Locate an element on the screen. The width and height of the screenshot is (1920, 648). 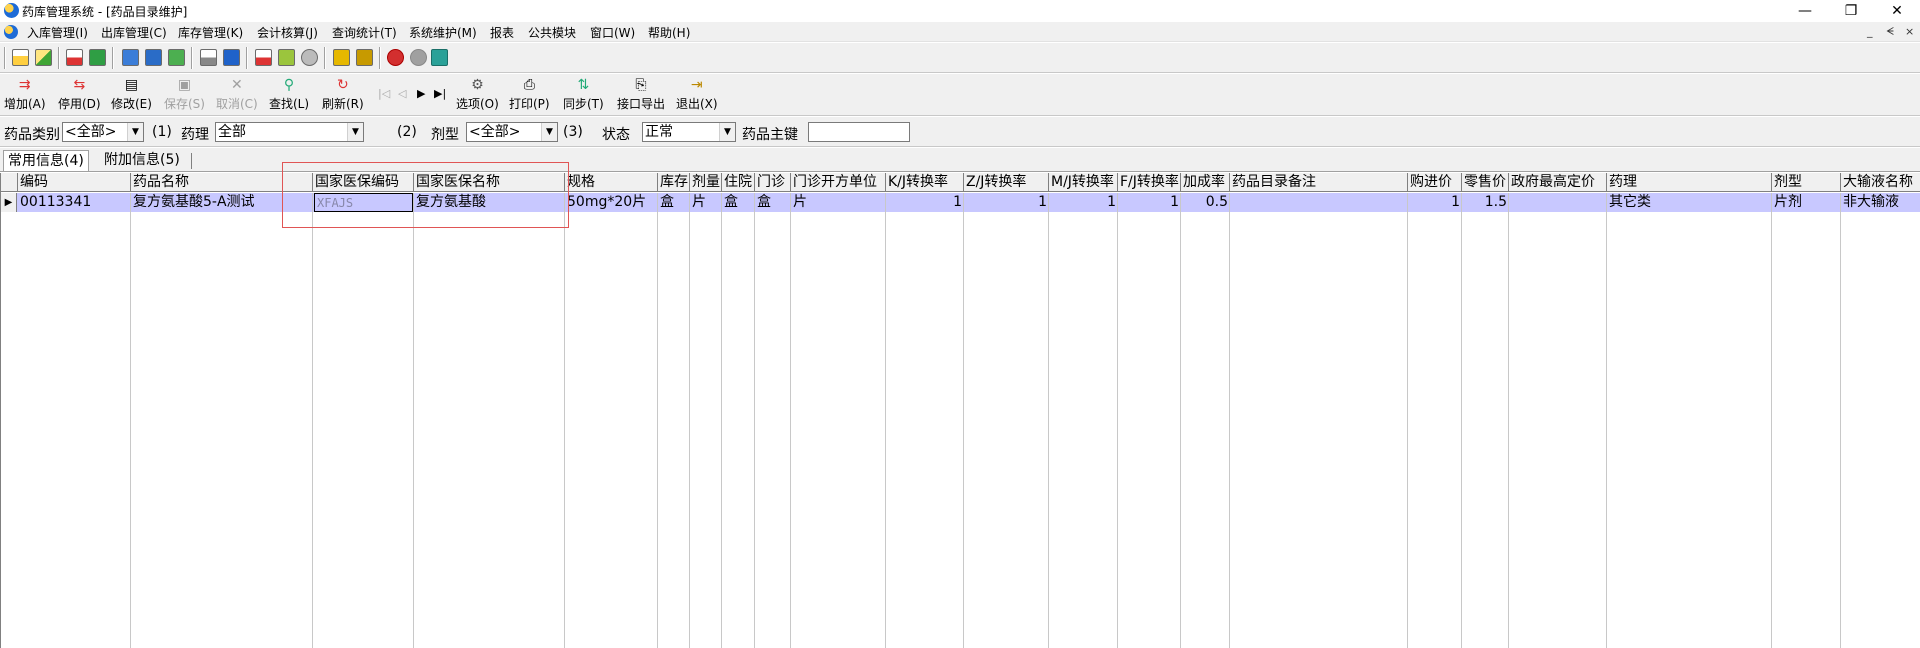
check-icon is located at coordinates (97, 57).